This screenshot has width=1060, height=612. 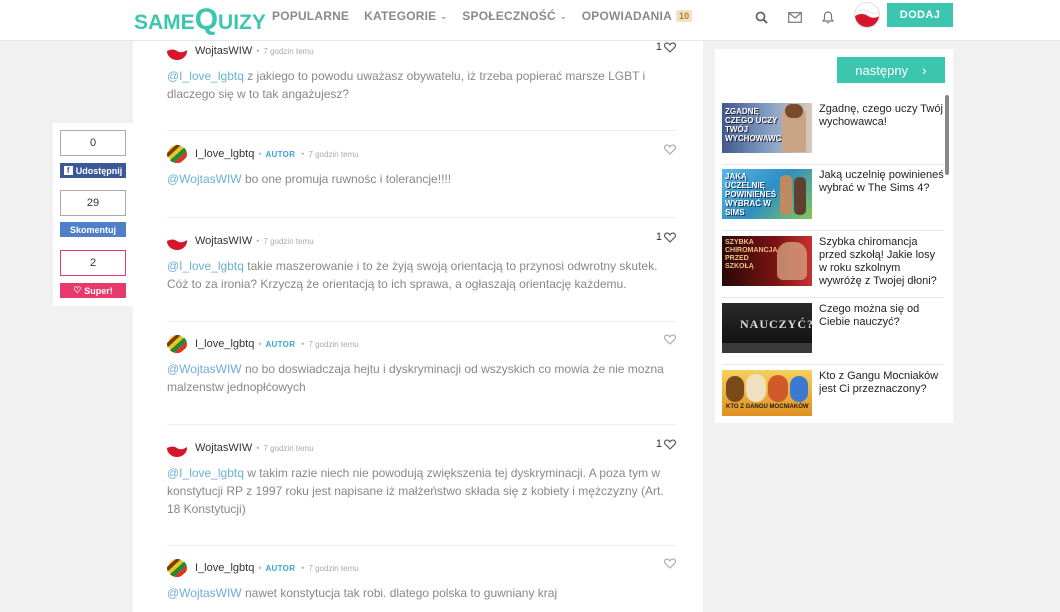 I want to click on user-avatar, so click(x=867, y=15).